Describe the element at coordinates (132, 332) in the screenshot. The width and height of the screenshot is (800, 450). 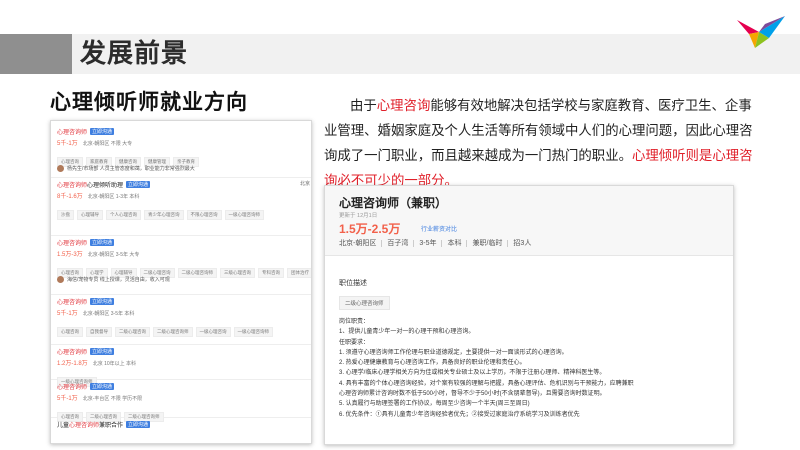
I see `job-tag: 二级心理咨询` at that location.